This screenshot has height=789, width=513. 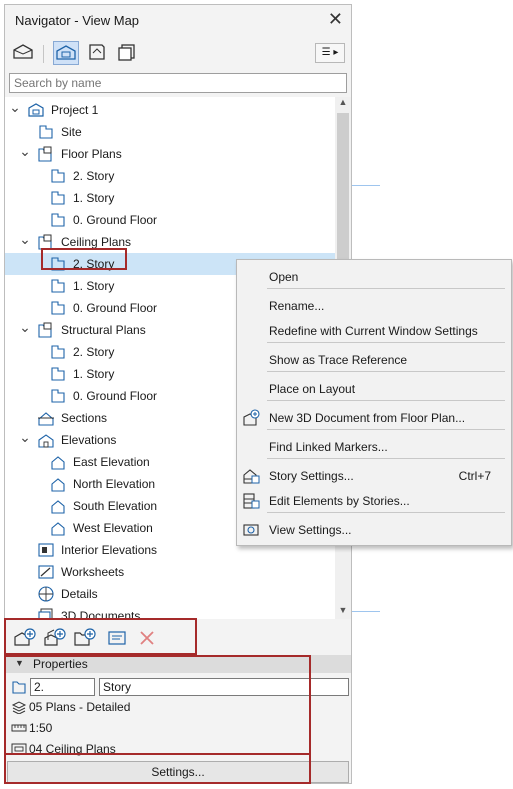 I want to click on layers-icon, so click(x=19, y=707).